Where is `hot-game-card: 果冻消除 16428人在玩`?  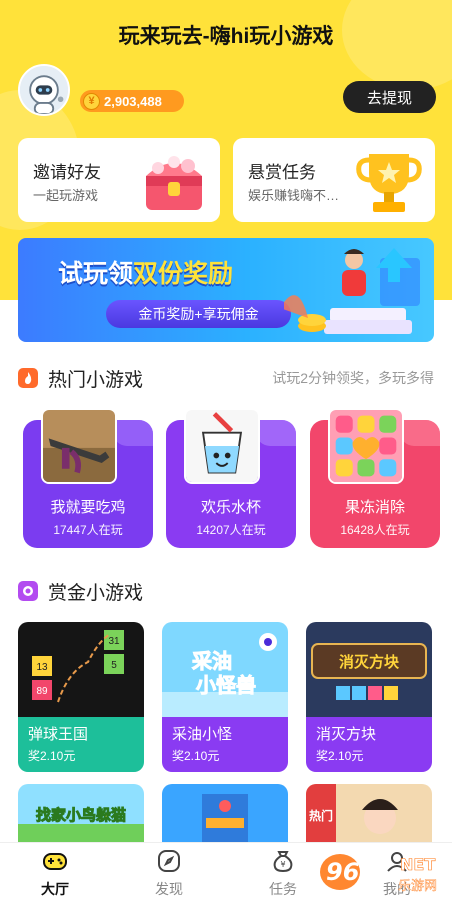
hot-game-card: 果冻消除 16428人在玩 is located at coordinates (375, 478).